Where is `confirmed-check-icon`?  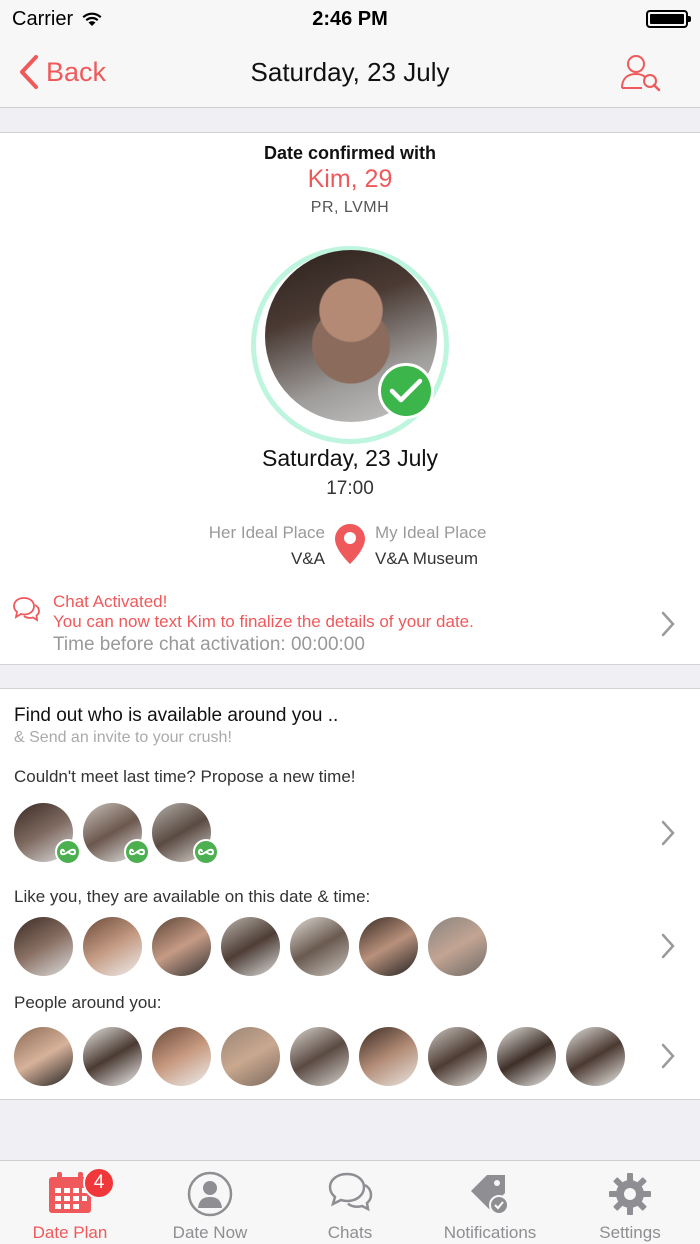 confirmed-check-icon is located at coordinates (406, 391).